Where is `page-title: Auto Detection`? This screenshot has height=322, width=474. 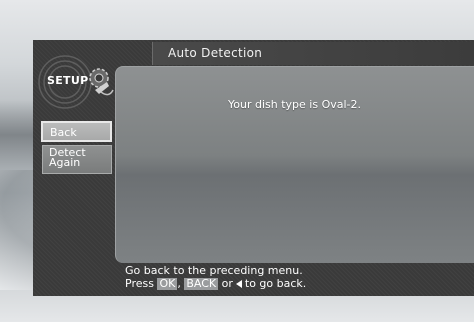 page-title: Auto Detection is located at coordinates (215, 53).